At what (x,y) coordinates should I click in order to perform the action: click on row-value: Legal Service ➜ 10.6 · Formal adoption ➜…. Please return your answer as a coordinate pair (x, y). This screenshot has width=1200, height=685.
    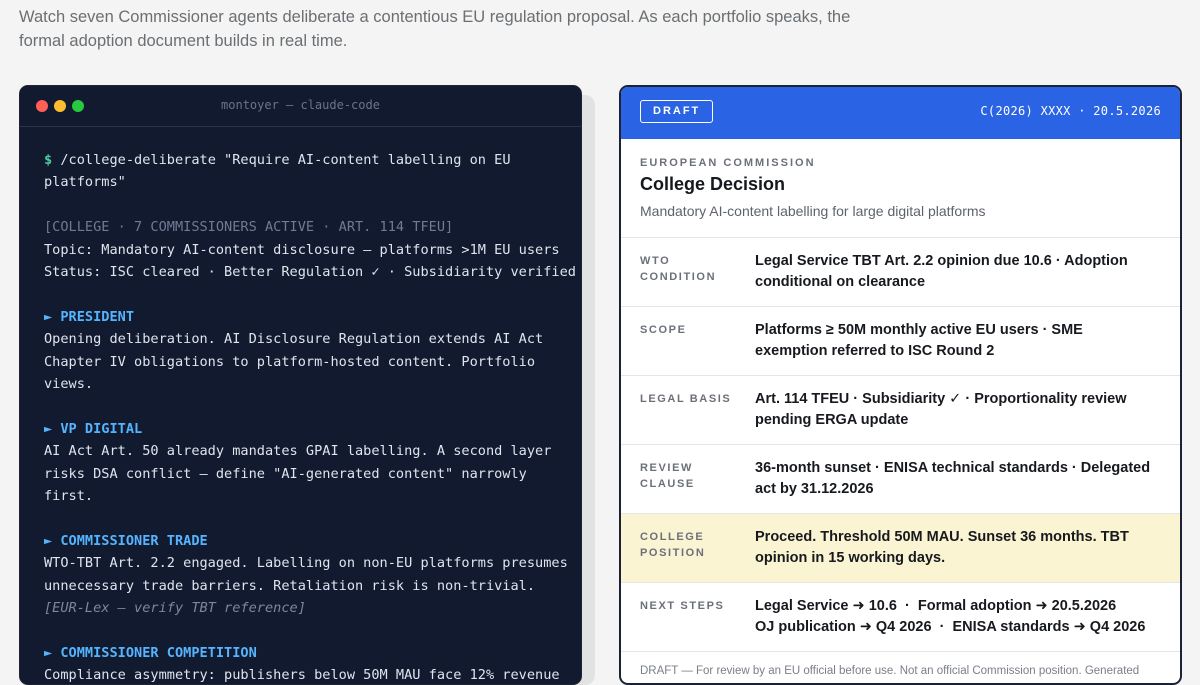
    Looking at the image, I should click on (957, 617).